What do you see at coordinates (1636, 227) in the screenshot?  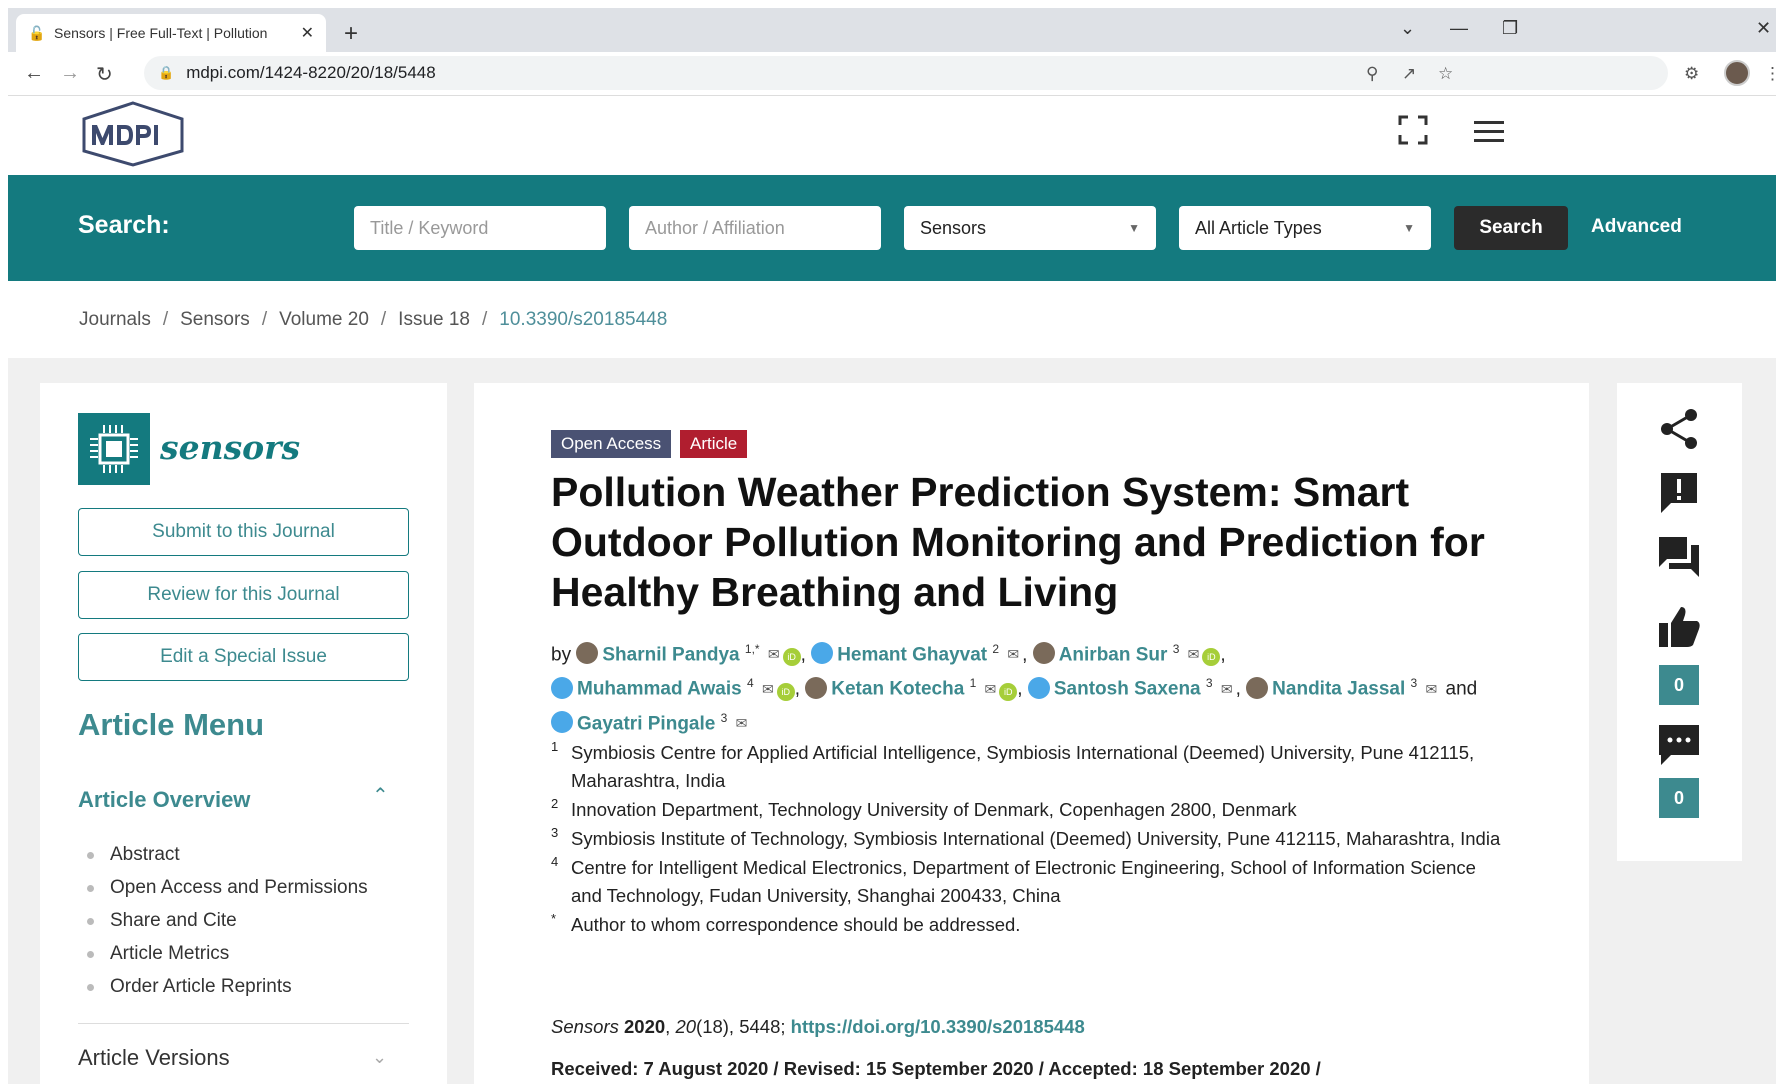 I see `advanced-search-link: Advanced` at bounding box center [1636, 227].